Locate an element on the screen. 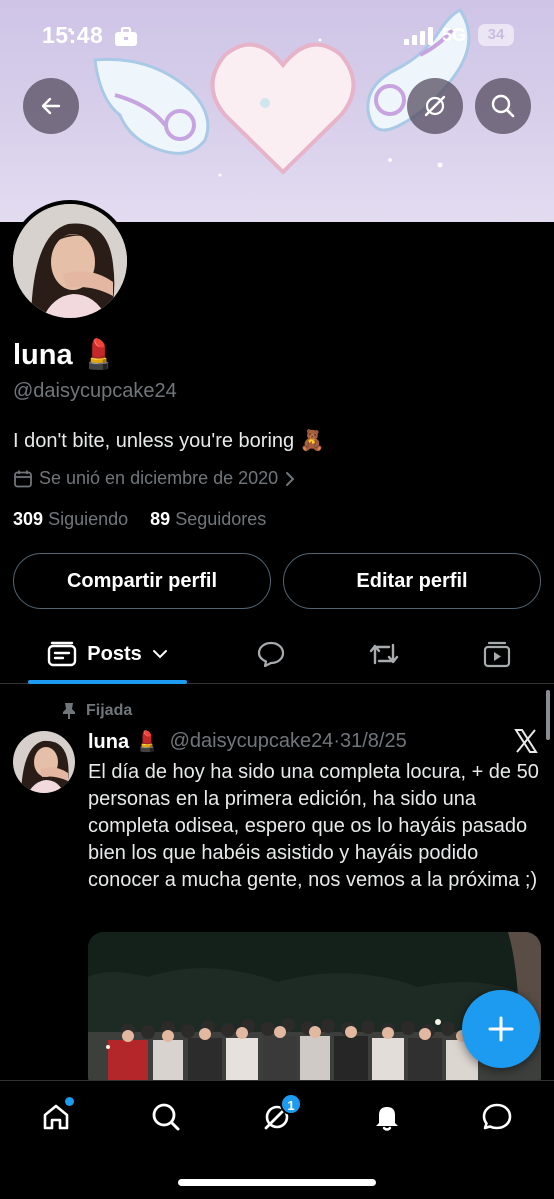 This screenshot has height=1199, width=554. followers-count: 89 is located at coordinates (160, 519).